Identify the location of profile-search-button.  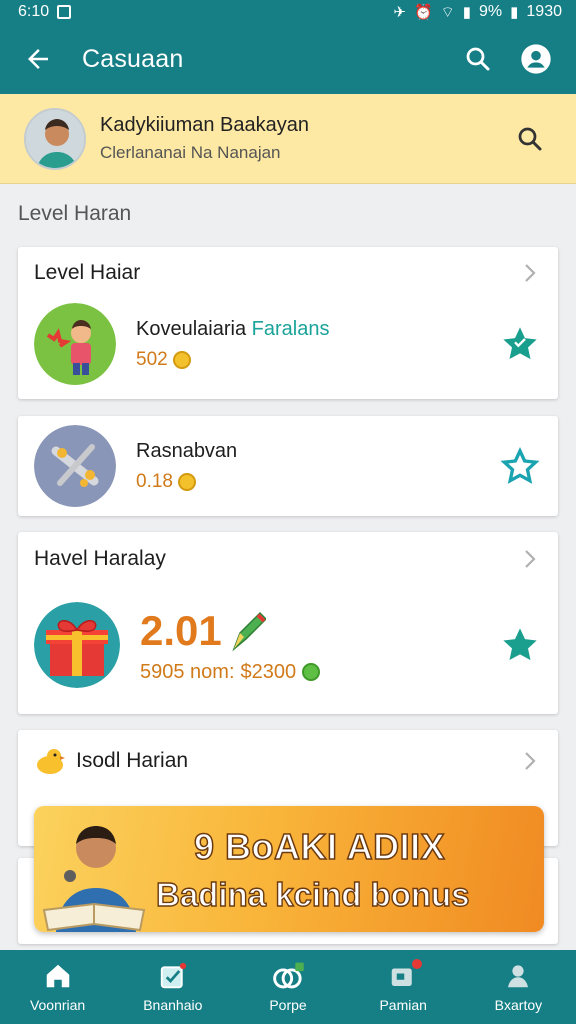
(530, 139).